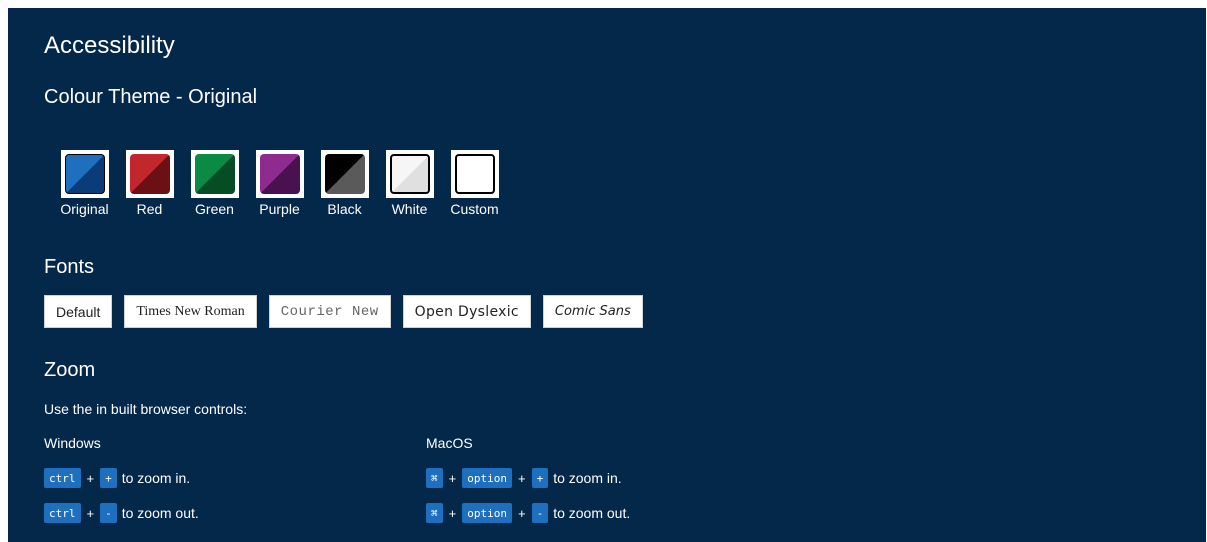 The width and height of the screenshot is (1207, 542). I want to click on swatch-white-color, so click(409, 174).